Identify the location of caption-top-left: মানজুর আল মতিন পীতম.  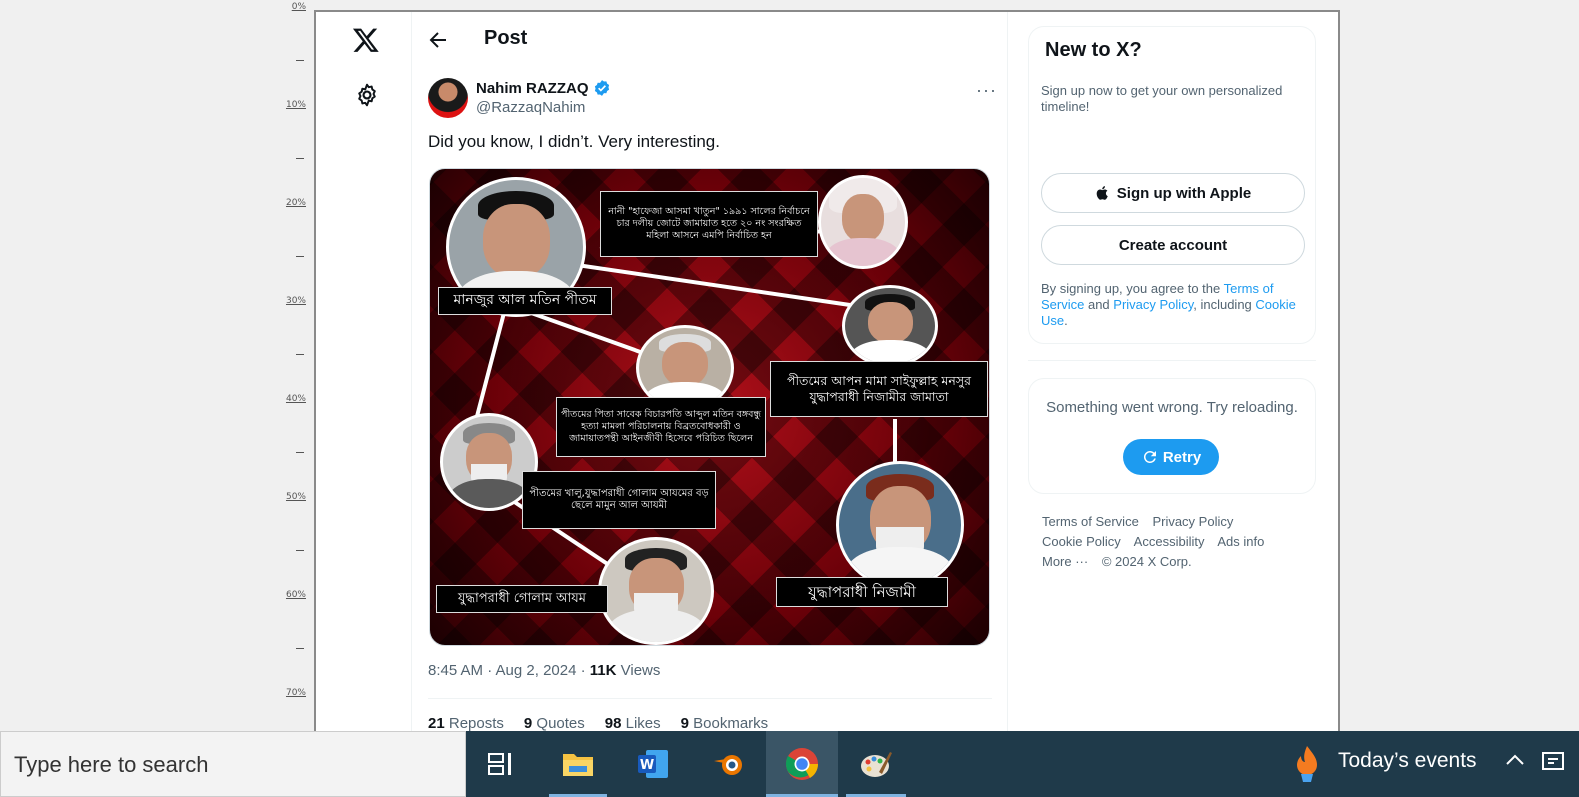
(525, 301).